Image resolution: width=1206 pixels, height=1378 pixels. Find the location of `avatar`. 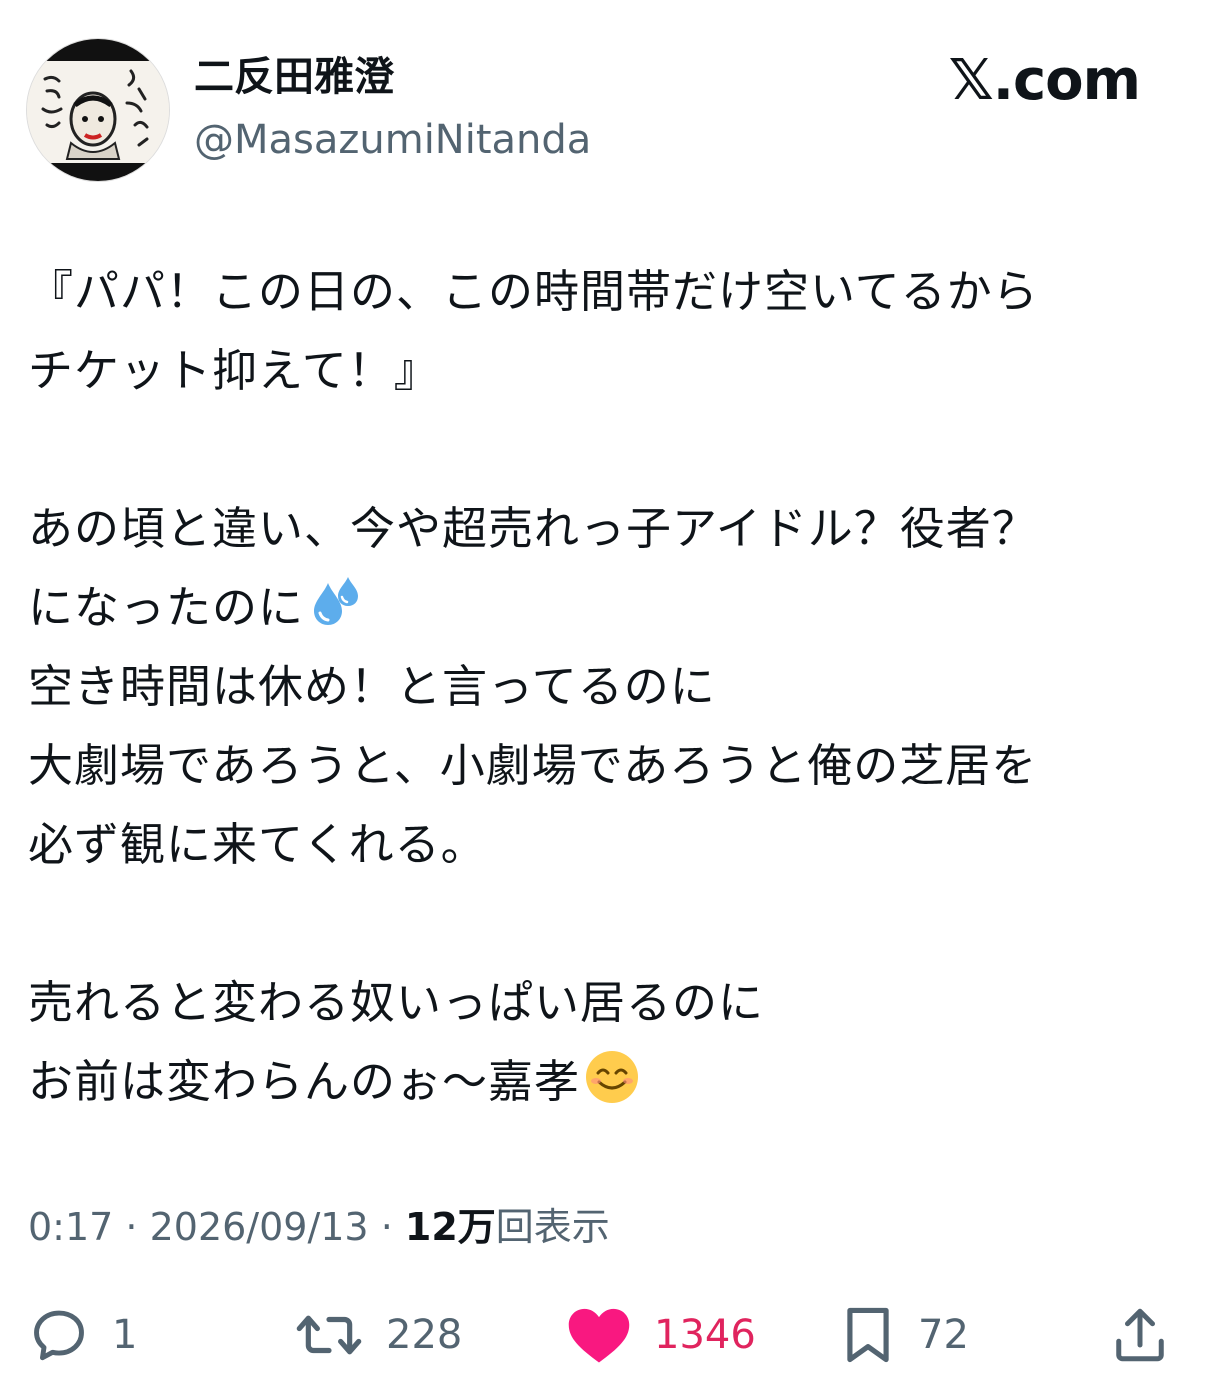

avatar is located at coordinates (98, 110).